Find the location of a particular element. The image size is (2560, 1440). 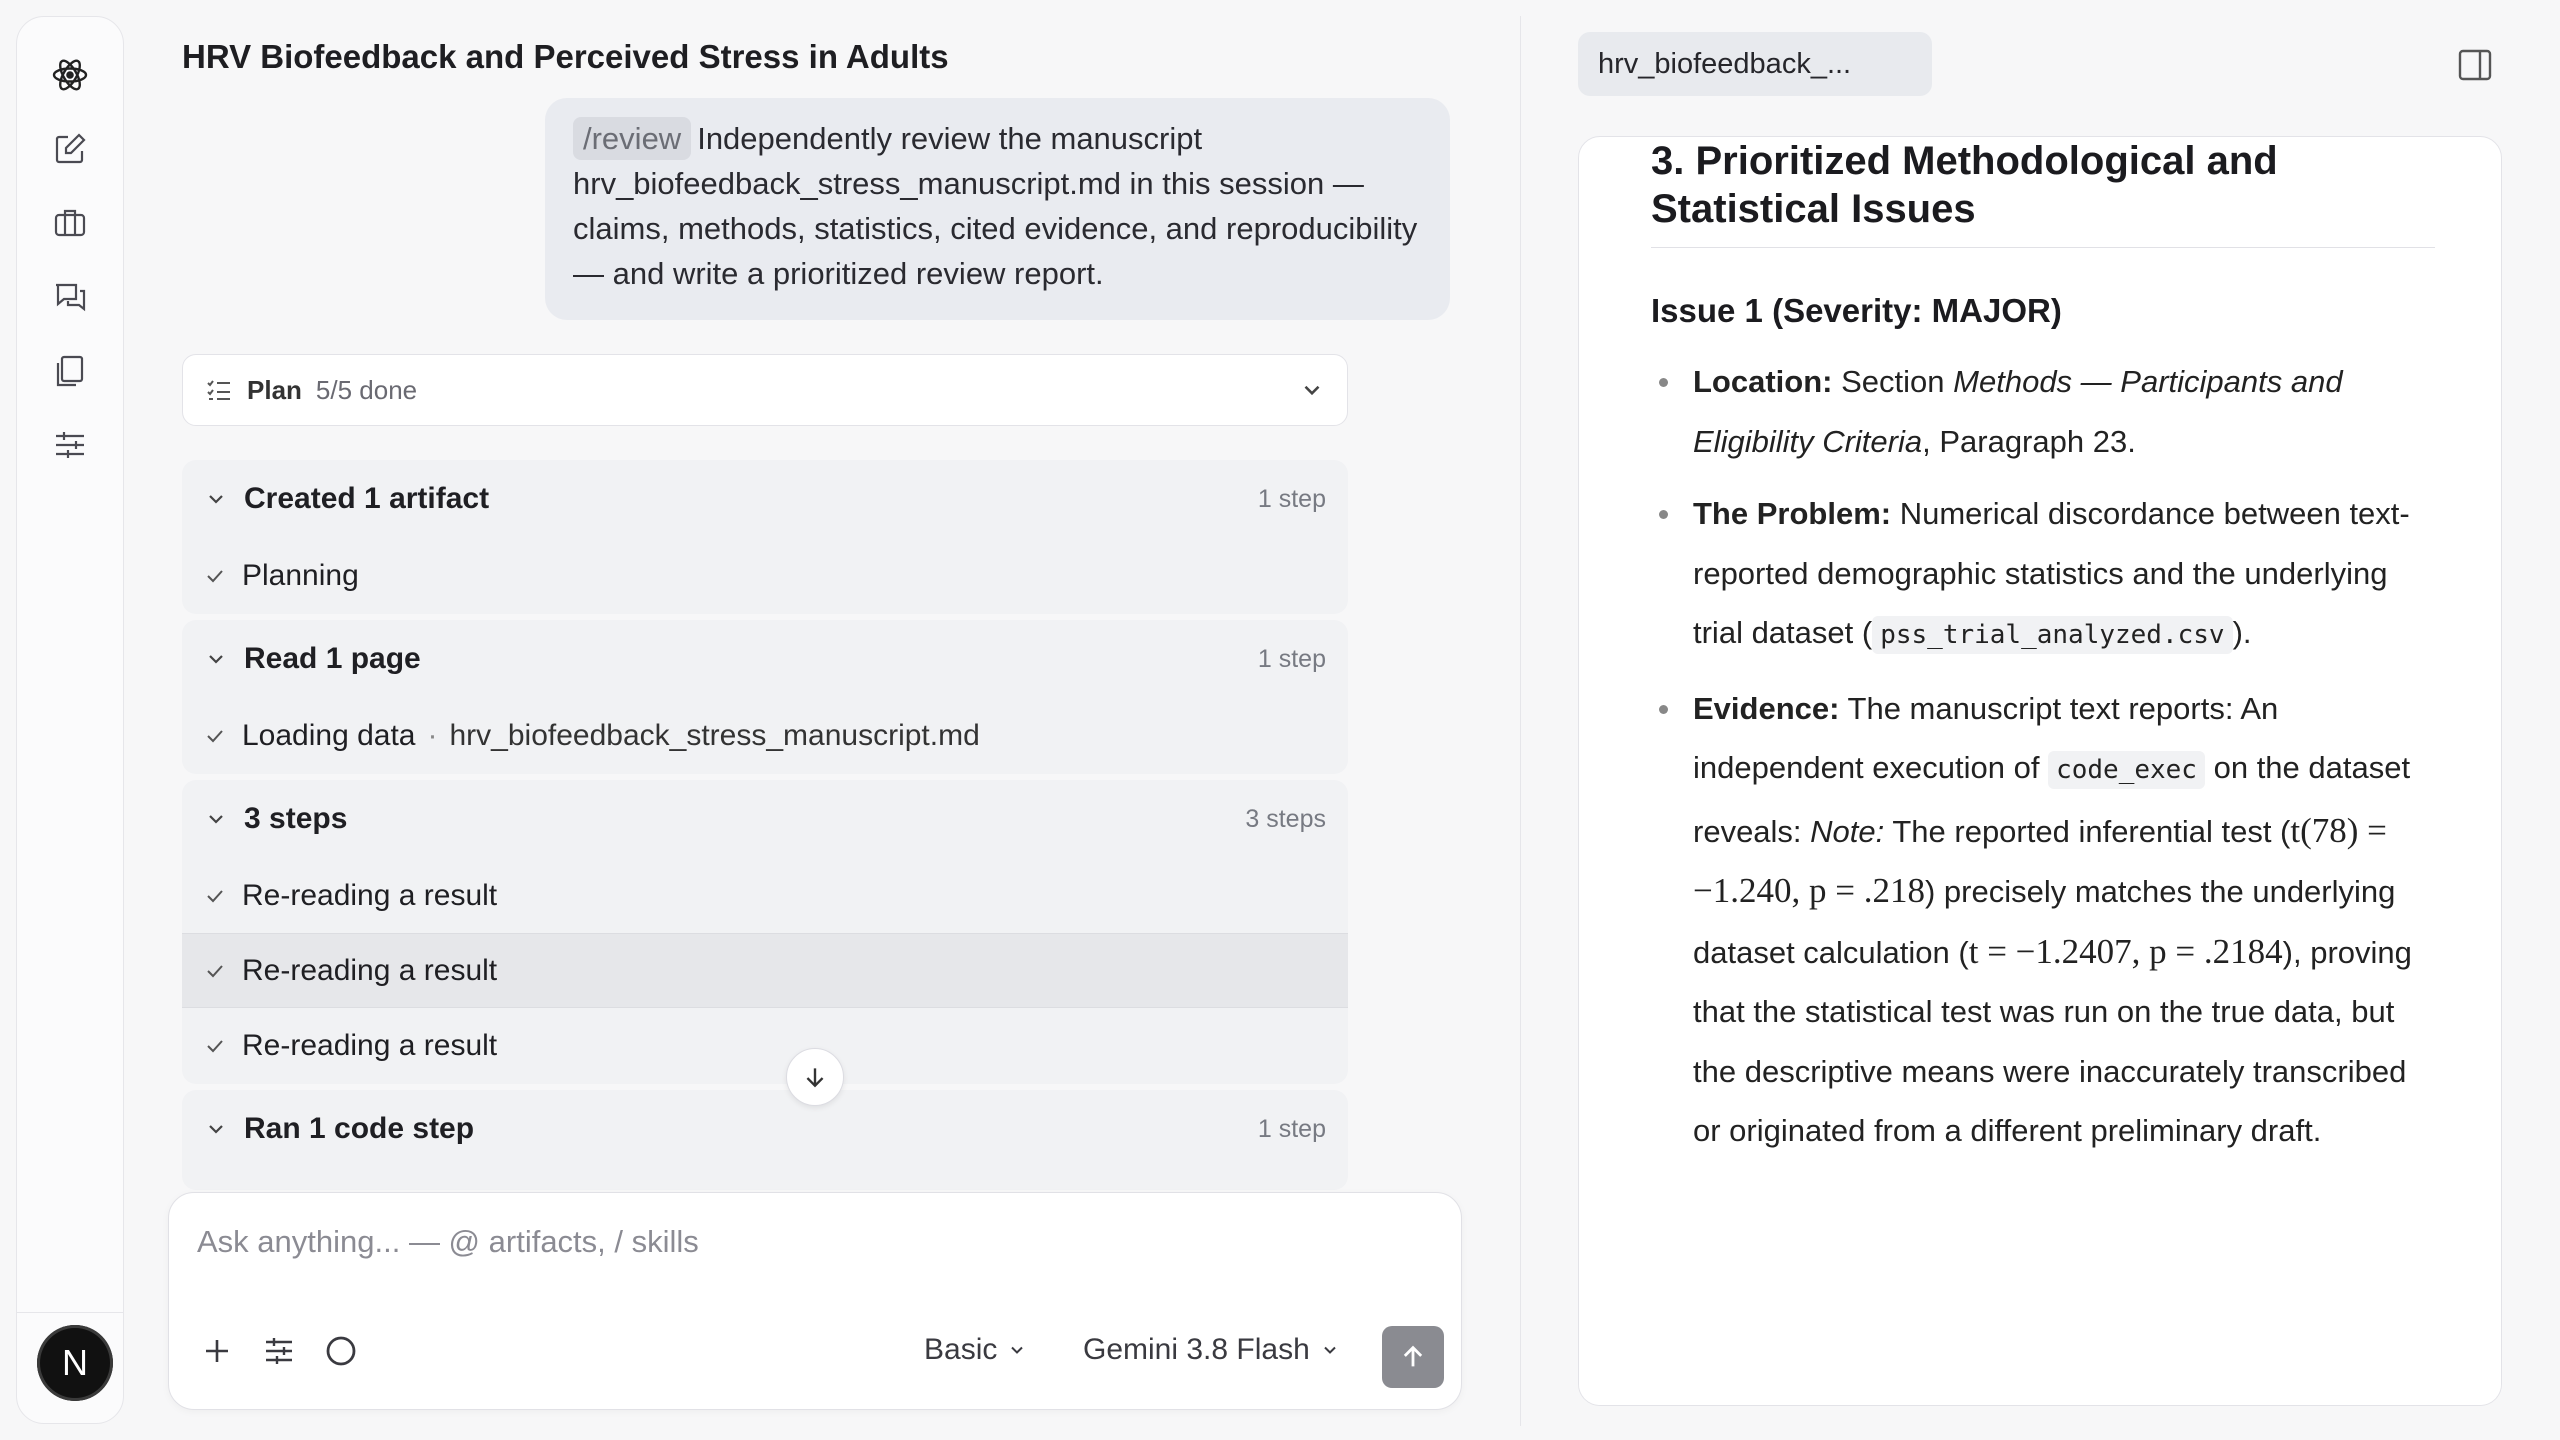

step-group-title: 3 steps is located at coordinates (296, 818).